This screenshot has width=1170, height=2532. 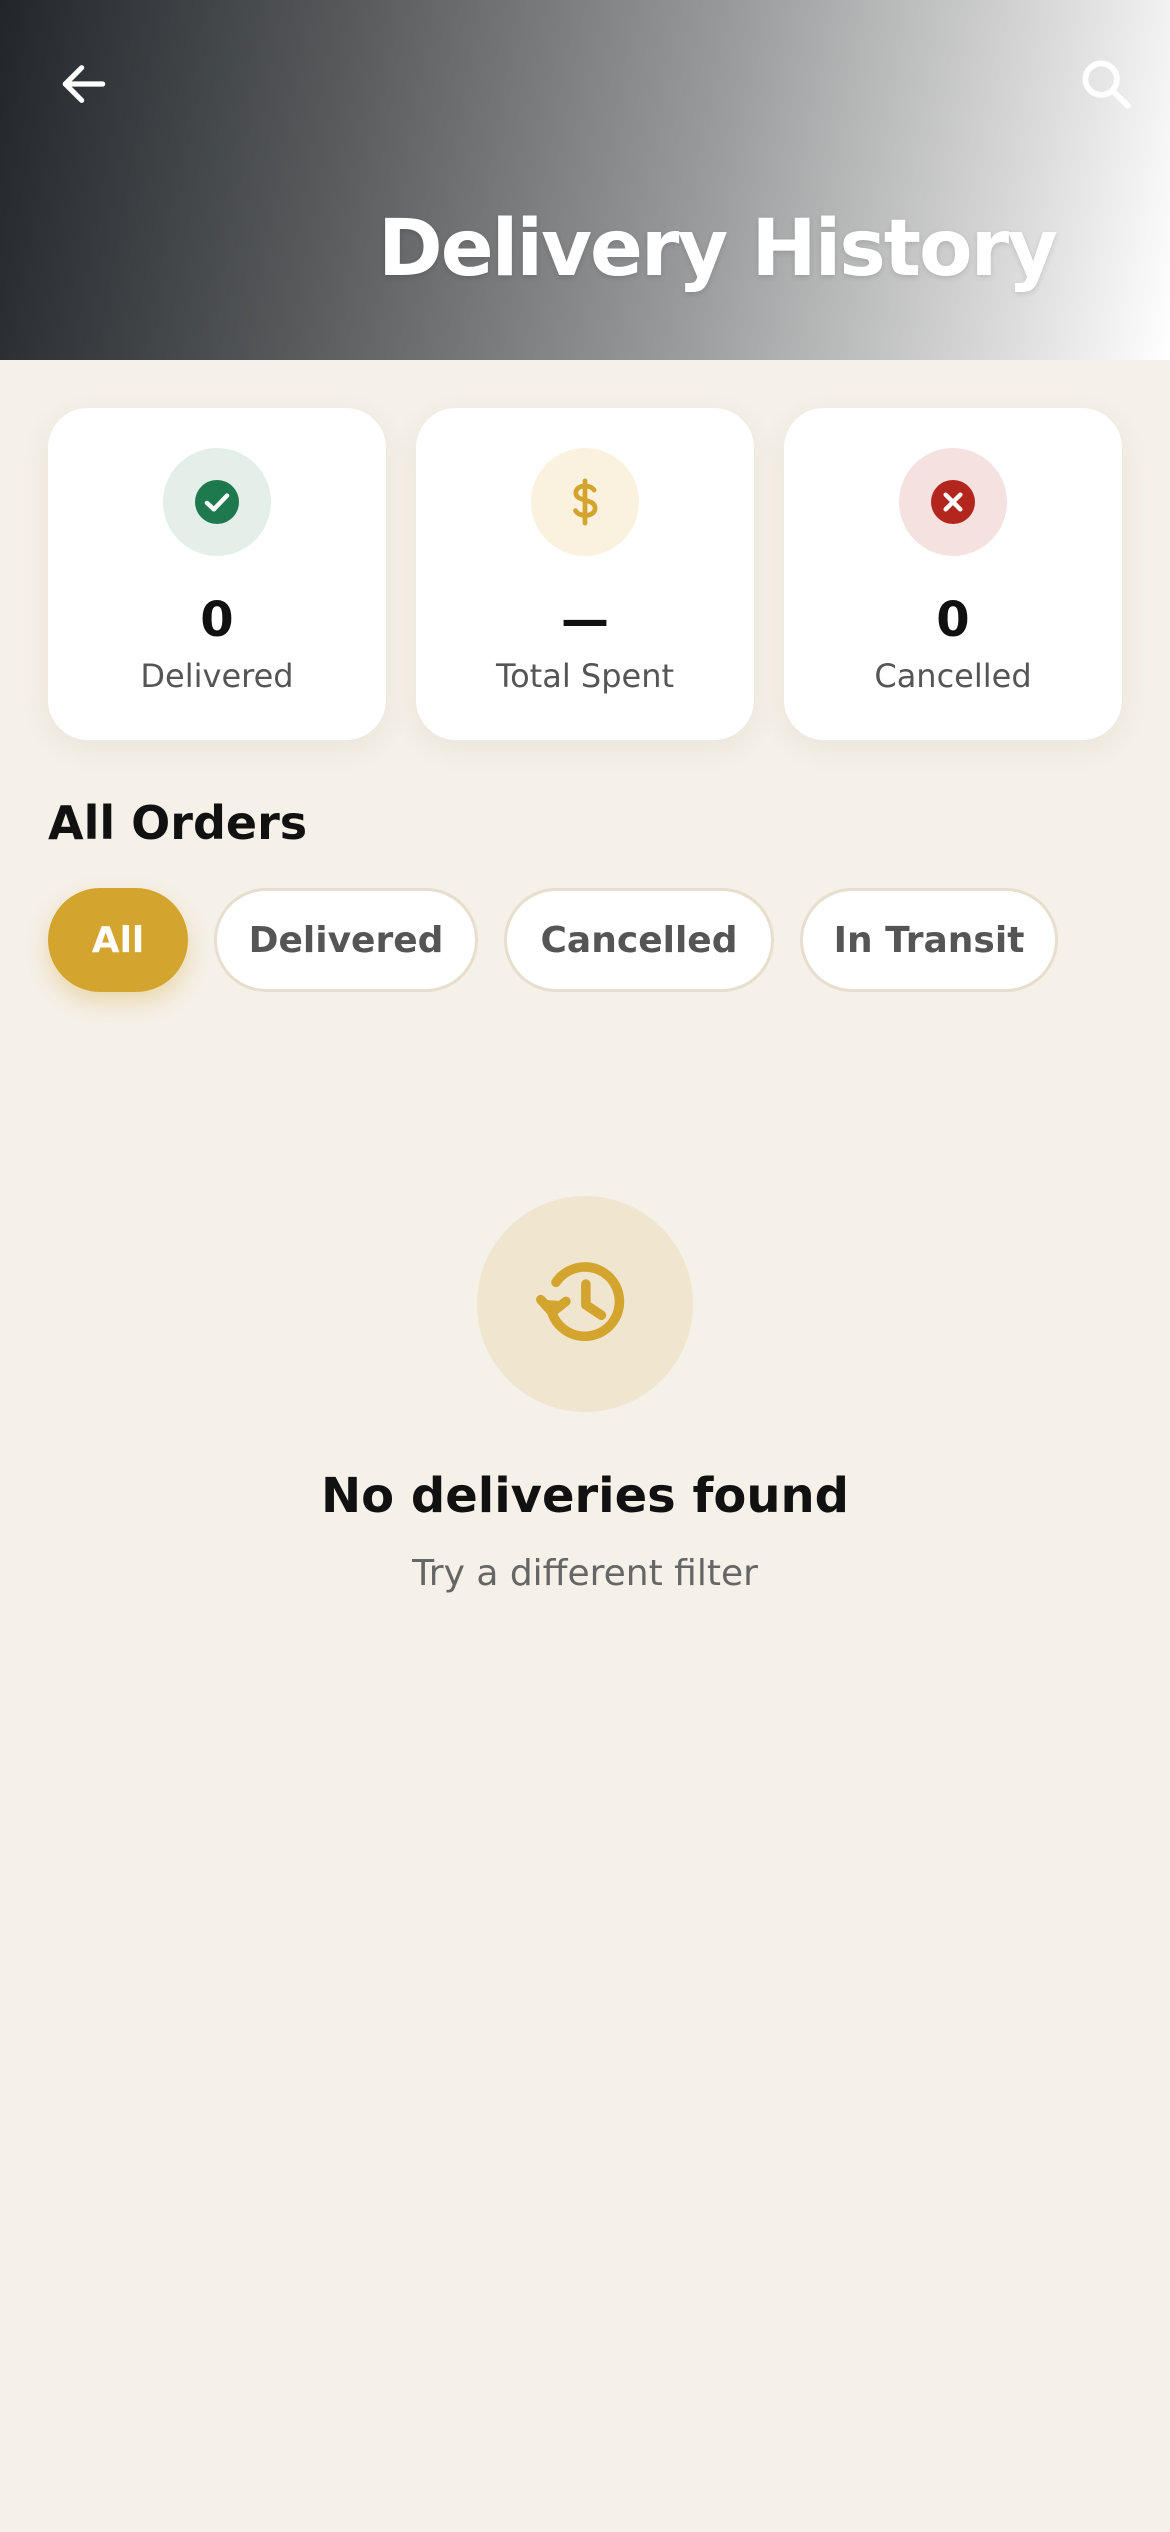 I want to click on search-button, so click(x=1106, y=84).